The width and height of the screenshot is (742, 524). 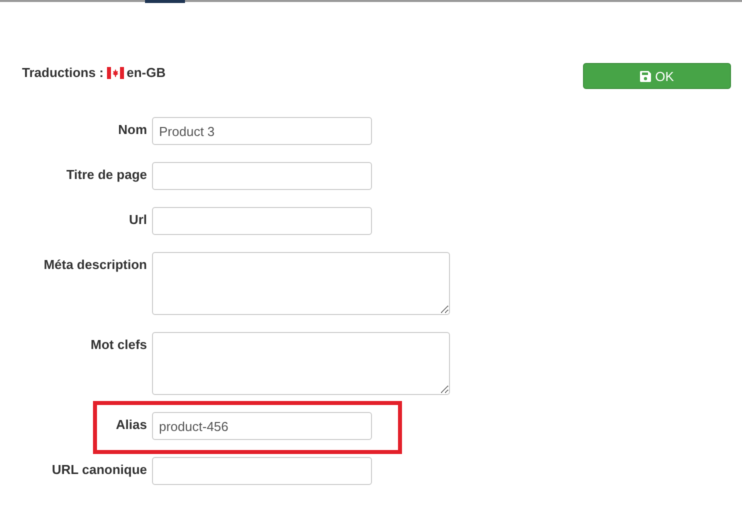 I want to click on tab-indicator, so click(x=165, y=1).